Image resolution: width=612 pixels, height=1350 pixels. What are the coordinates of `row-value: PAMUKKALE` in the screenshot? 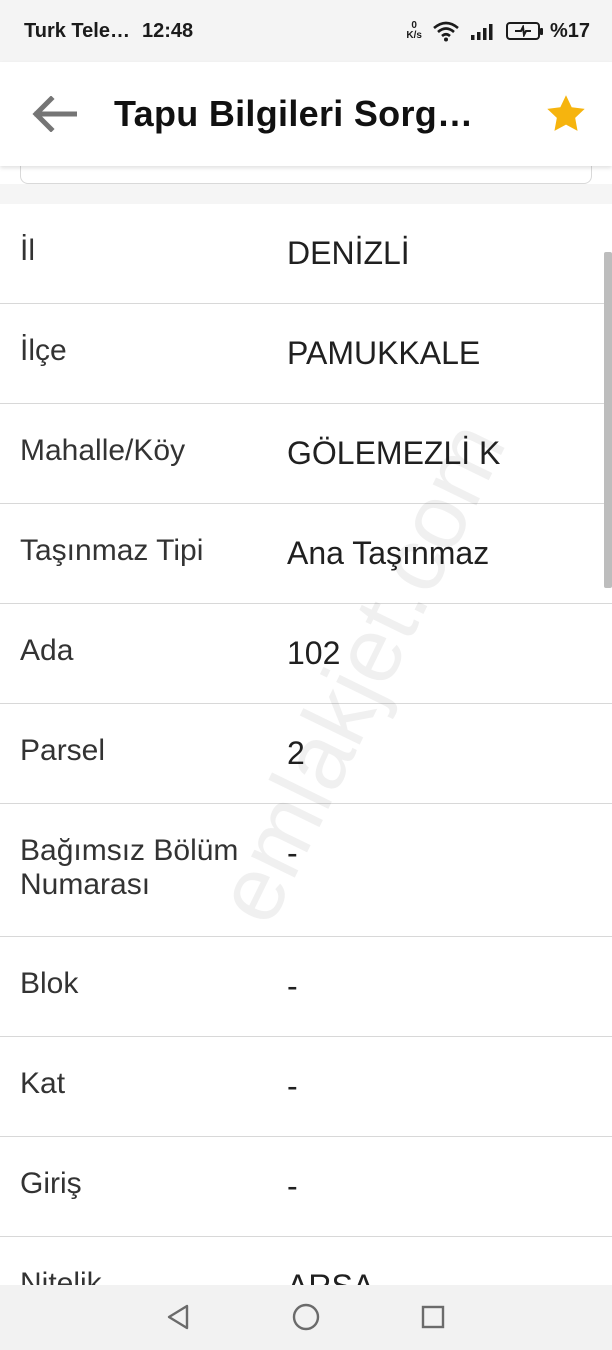 It's located at (384, 353).